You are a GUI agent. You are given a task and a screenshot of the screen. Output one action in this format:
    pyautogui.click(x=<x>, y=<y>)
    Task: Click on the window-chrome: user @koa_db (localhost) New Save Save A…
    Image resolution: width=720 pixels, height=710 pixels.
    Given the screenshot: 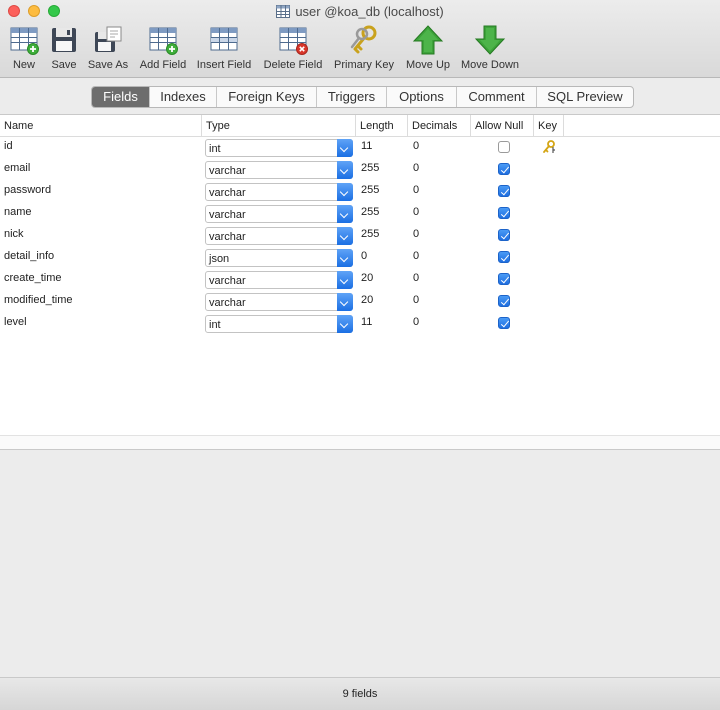 What is the action you would take?
    pyautogui.click(x=360, y=39)
    